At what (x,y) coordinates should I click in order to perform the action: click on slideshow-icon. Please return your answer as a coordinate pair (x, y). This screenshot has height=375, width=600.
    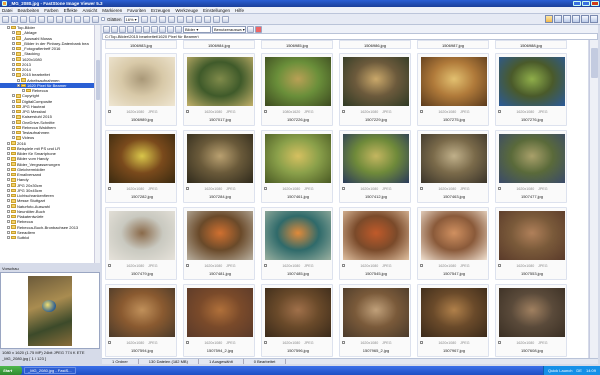
    Looking at the image, I should click on (59, 19).